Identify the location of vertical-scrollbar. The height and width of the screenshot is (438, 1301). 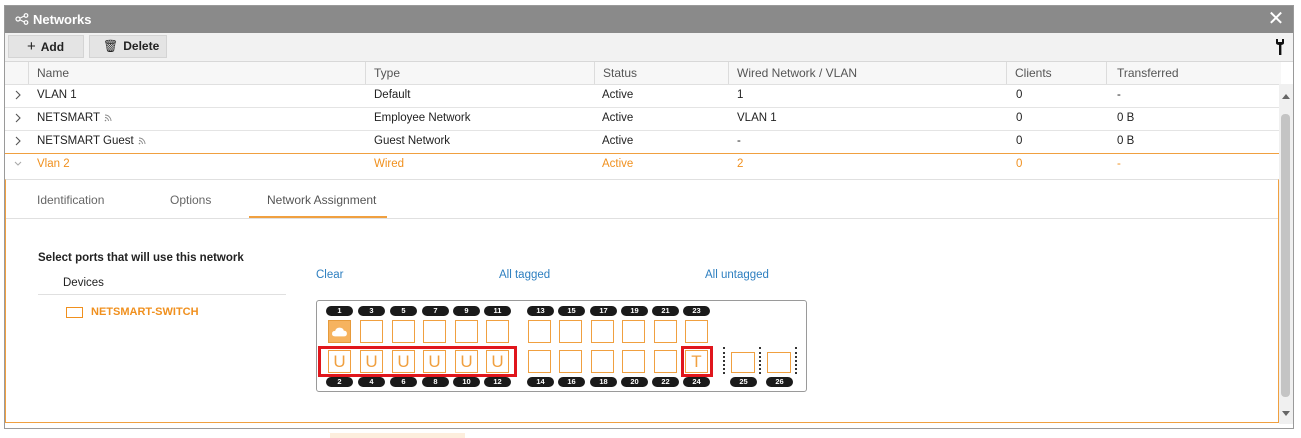
(1286, 254).